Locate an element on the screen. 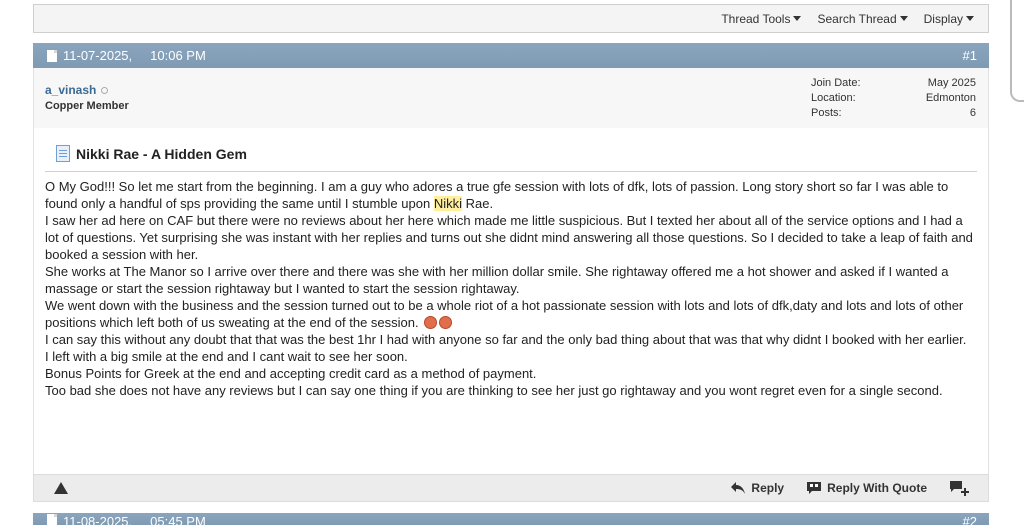 The width and height of the screenshot is (1024, 525). offline-status-icon is located at coordinates (105, 91).